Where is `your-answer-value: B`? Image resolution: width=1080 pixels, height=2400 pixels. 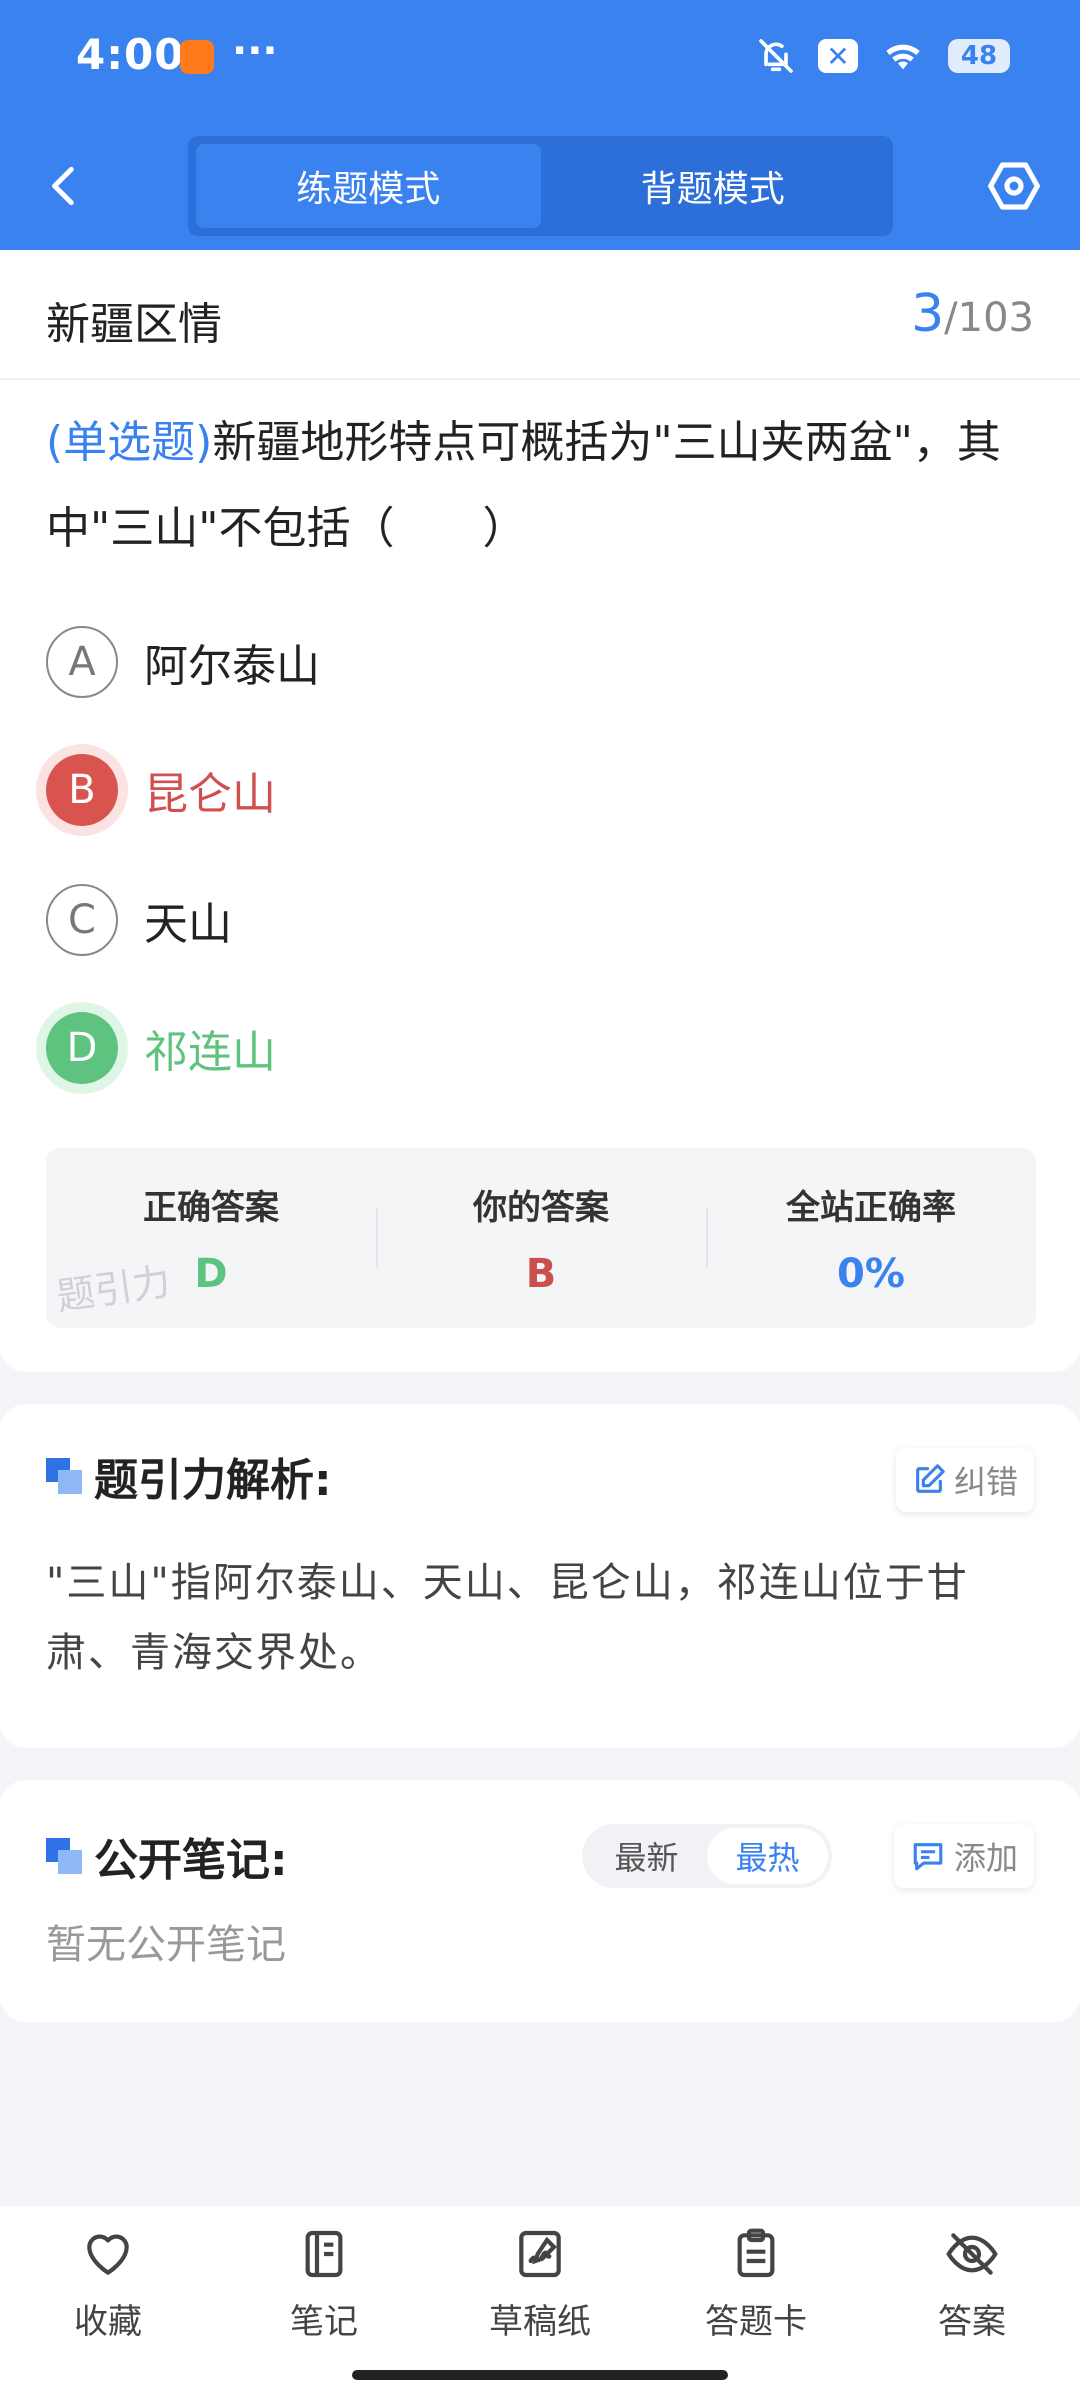 your-answer-value: B is located at coordinates (541, 1274).